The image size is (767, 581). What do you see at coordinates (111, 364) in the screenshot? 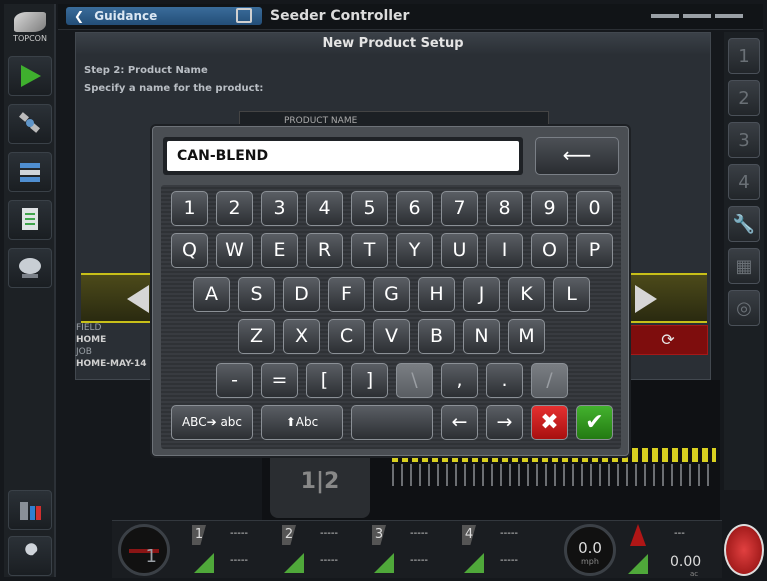
I see `job-value: HOME-MAY-14` at bounding box center [111, 364].